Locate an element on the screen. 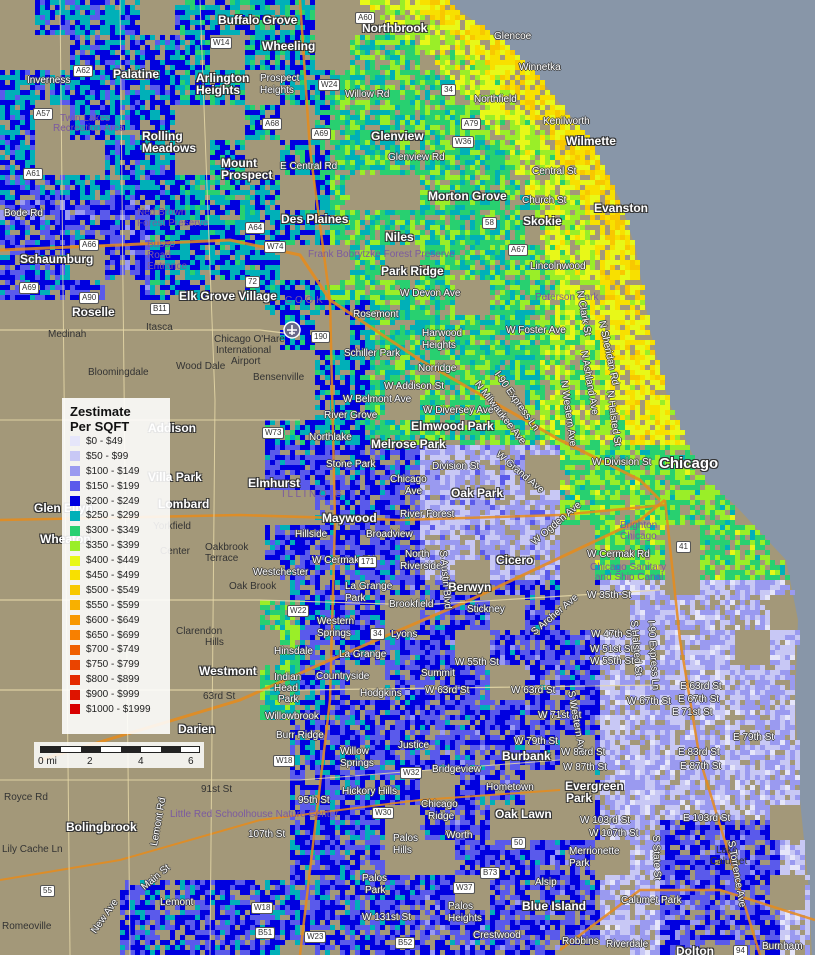  route-shield: A64 is located at coordinates (255, 228).